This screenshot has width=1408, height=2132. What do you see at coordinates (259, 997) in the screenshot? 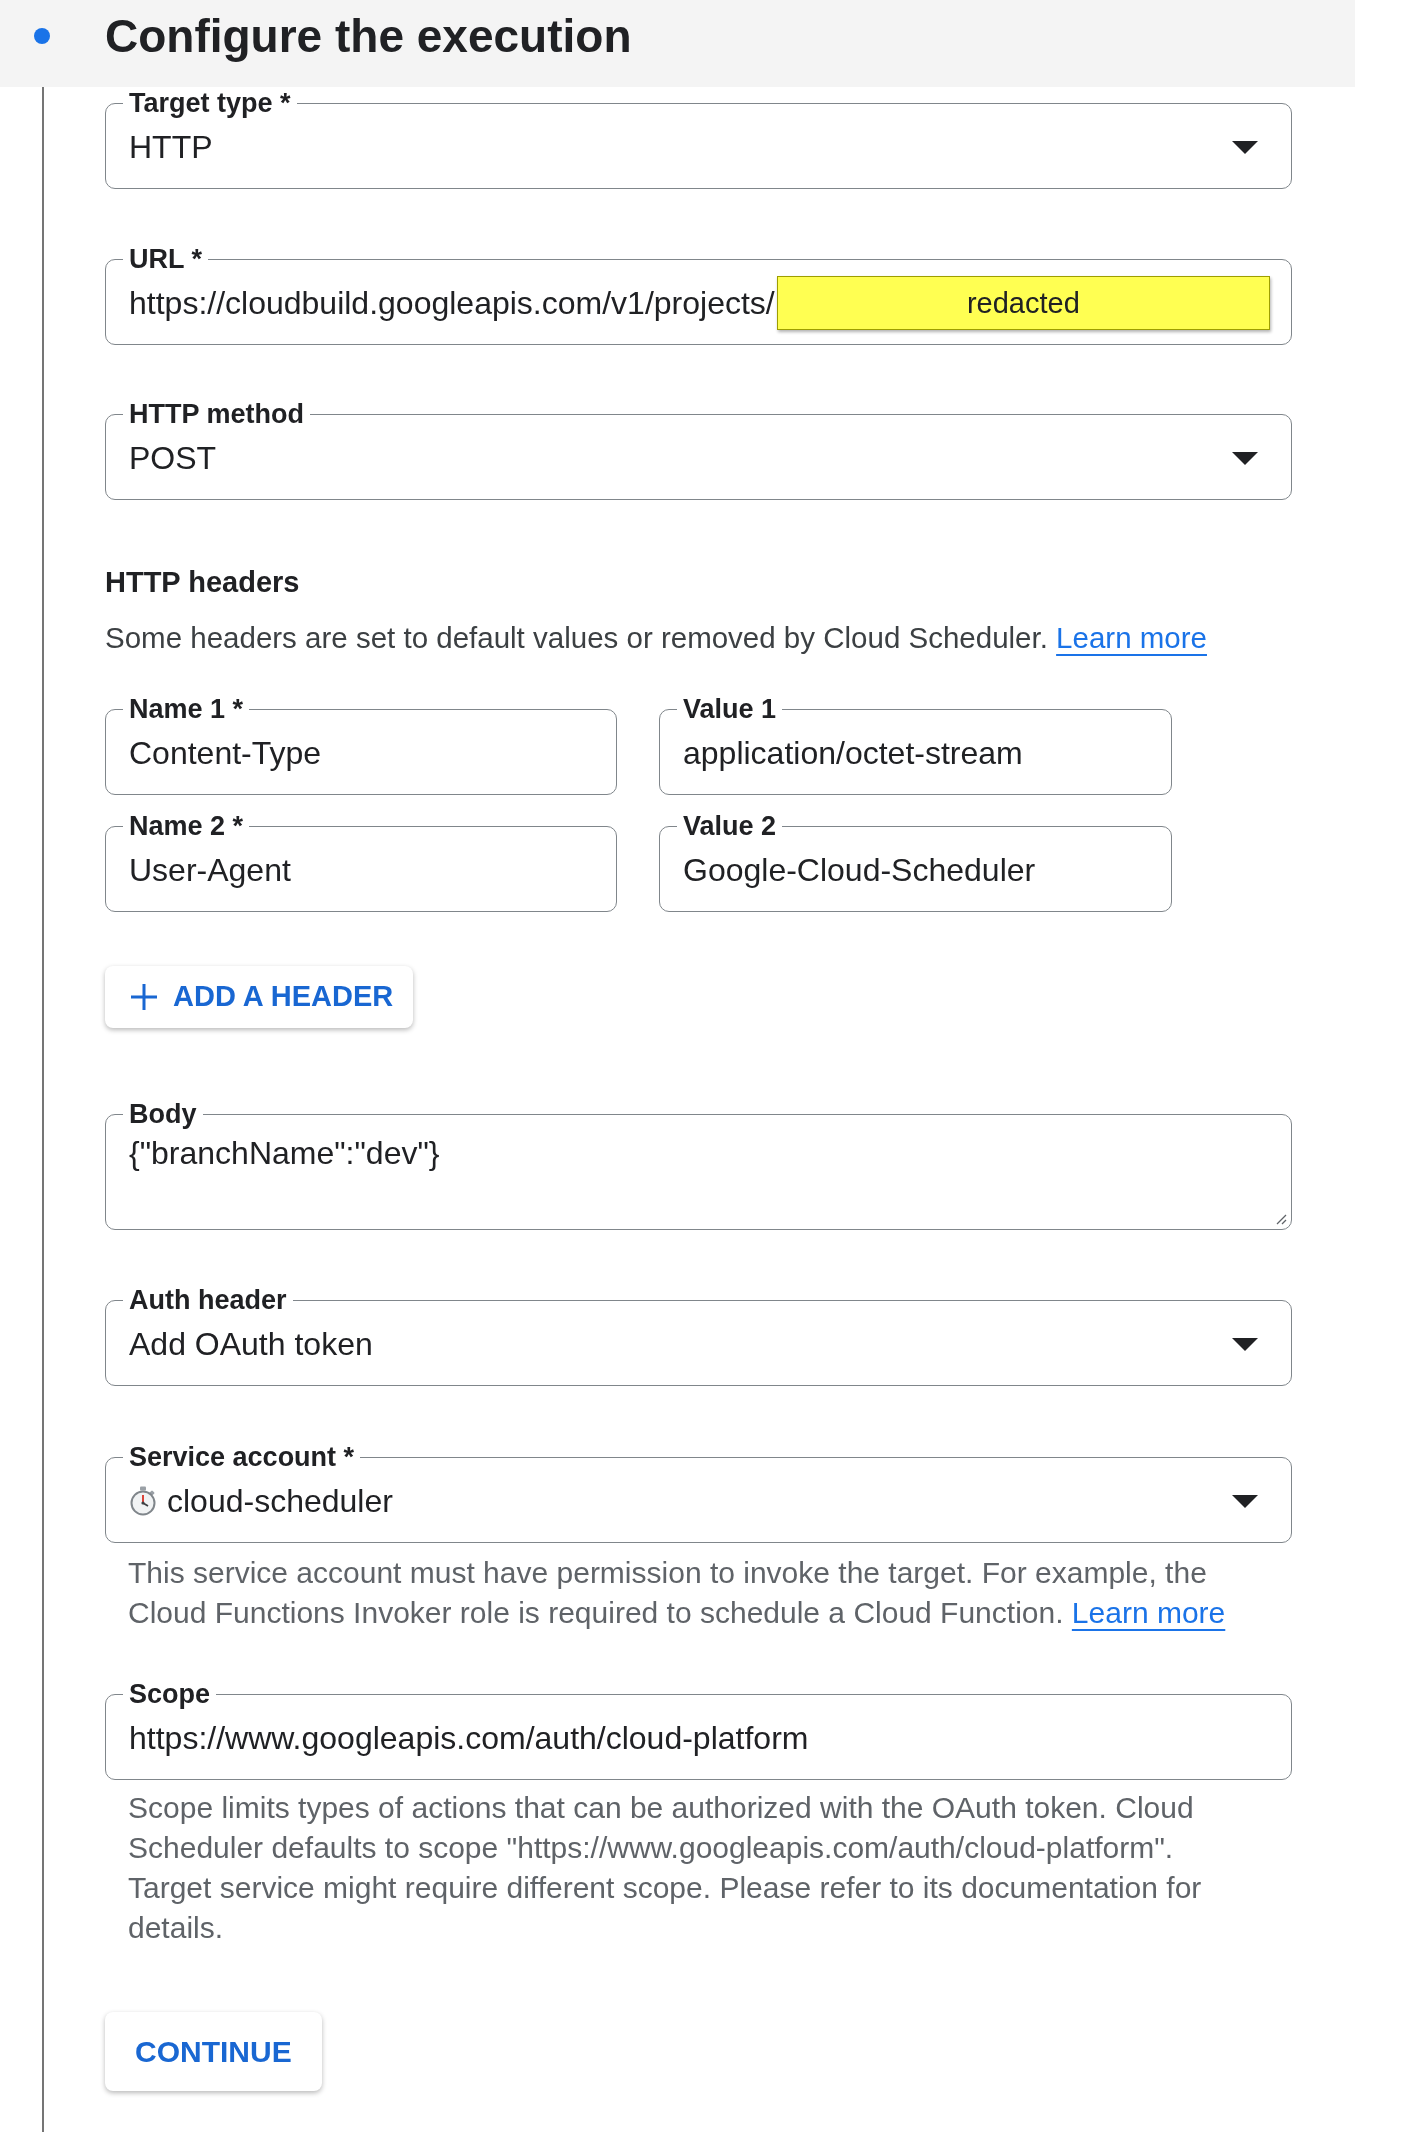
I see `add-header-button: ADD A HEADER` at bounding box center [259, 997].